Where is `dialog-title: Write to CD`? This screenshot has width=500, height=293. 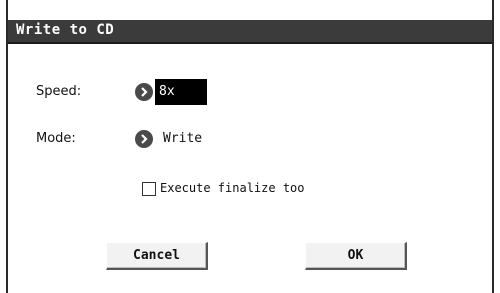 dialog-title: Write to CD is located at coordinates (65, 30).